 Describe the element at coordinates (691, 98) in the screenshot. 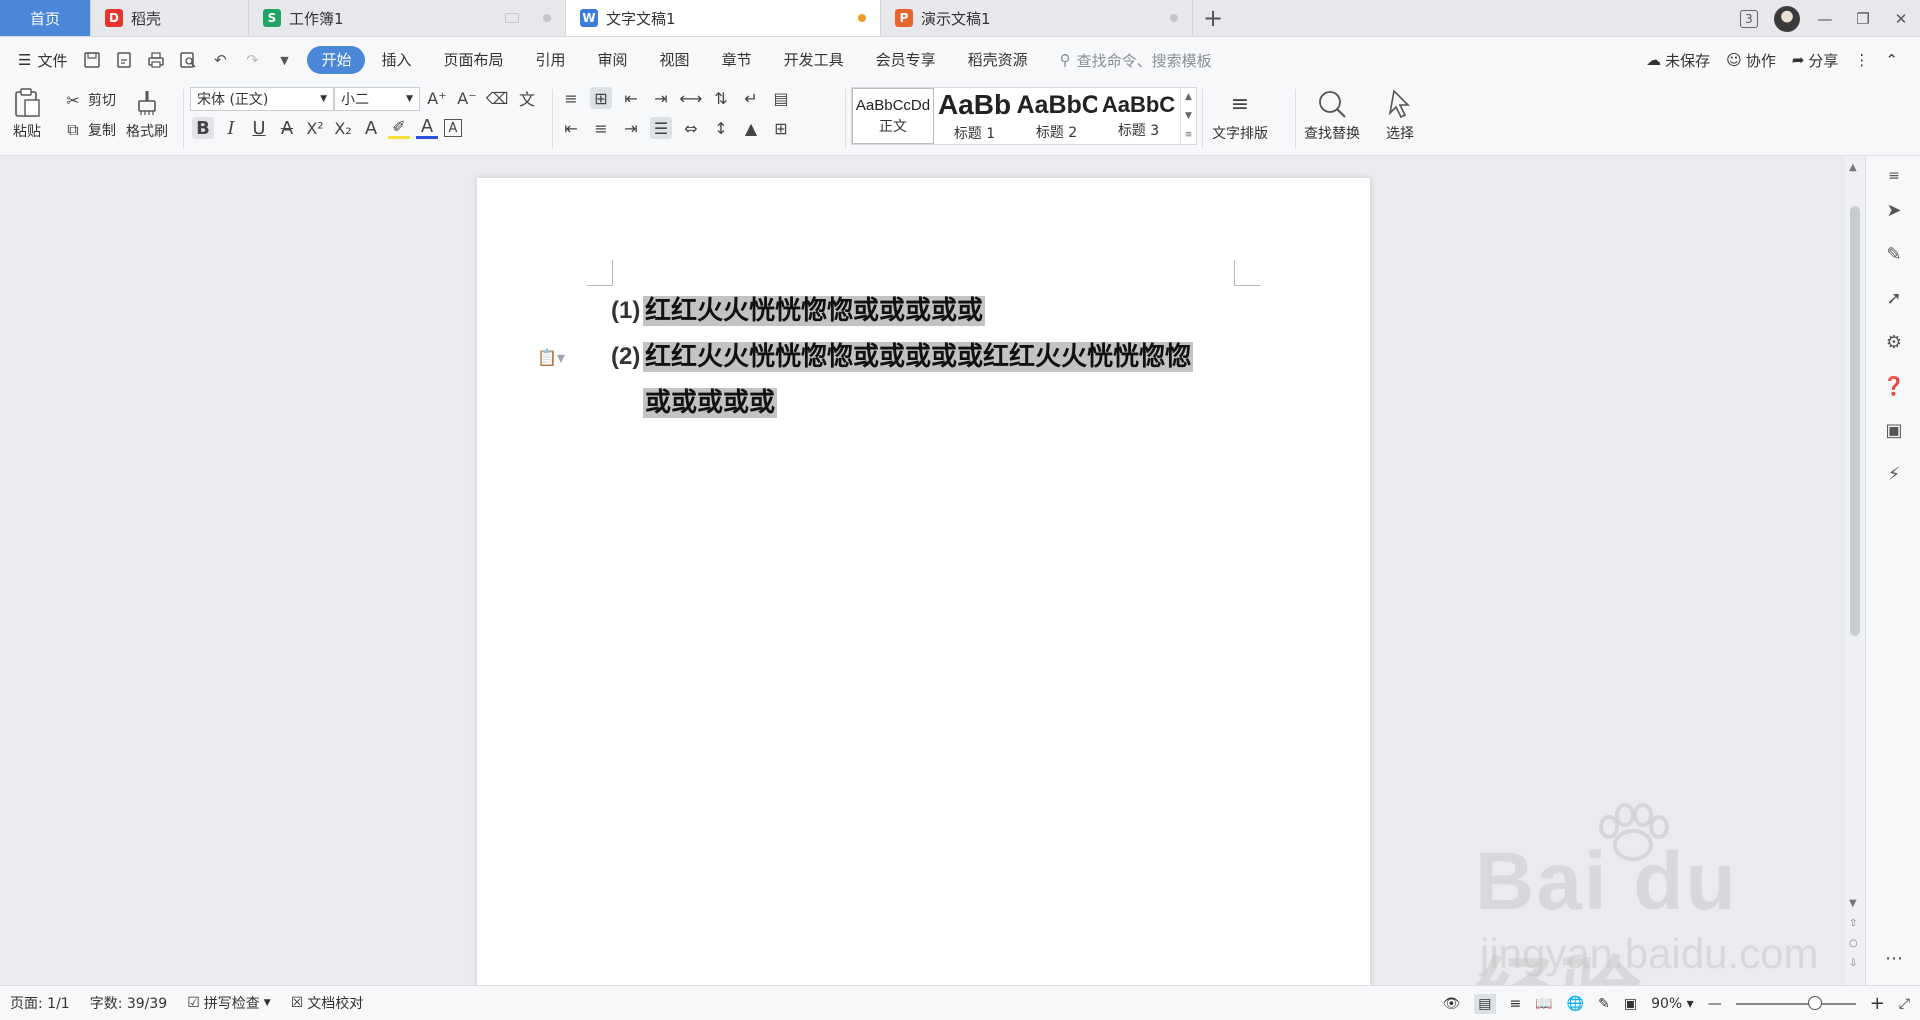

I see `chinese-layout-icon: ⟷` at that location.